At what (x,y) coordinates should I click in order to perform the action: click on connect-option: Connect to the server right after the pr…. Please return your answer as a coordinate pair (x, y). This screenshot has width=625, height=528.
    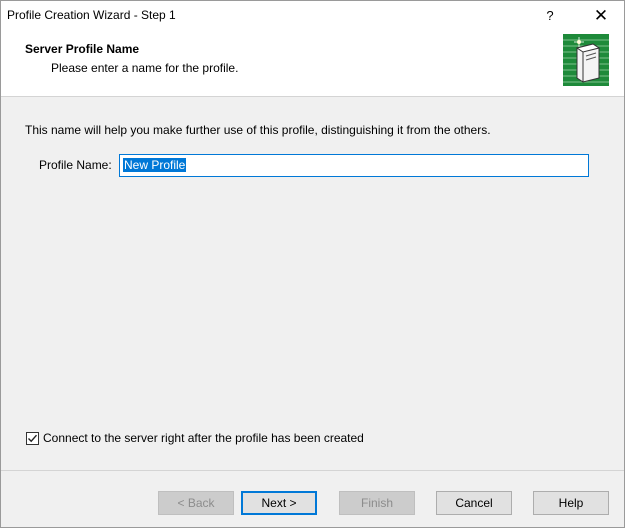
    Looking at the image, I should click on (195, 438).